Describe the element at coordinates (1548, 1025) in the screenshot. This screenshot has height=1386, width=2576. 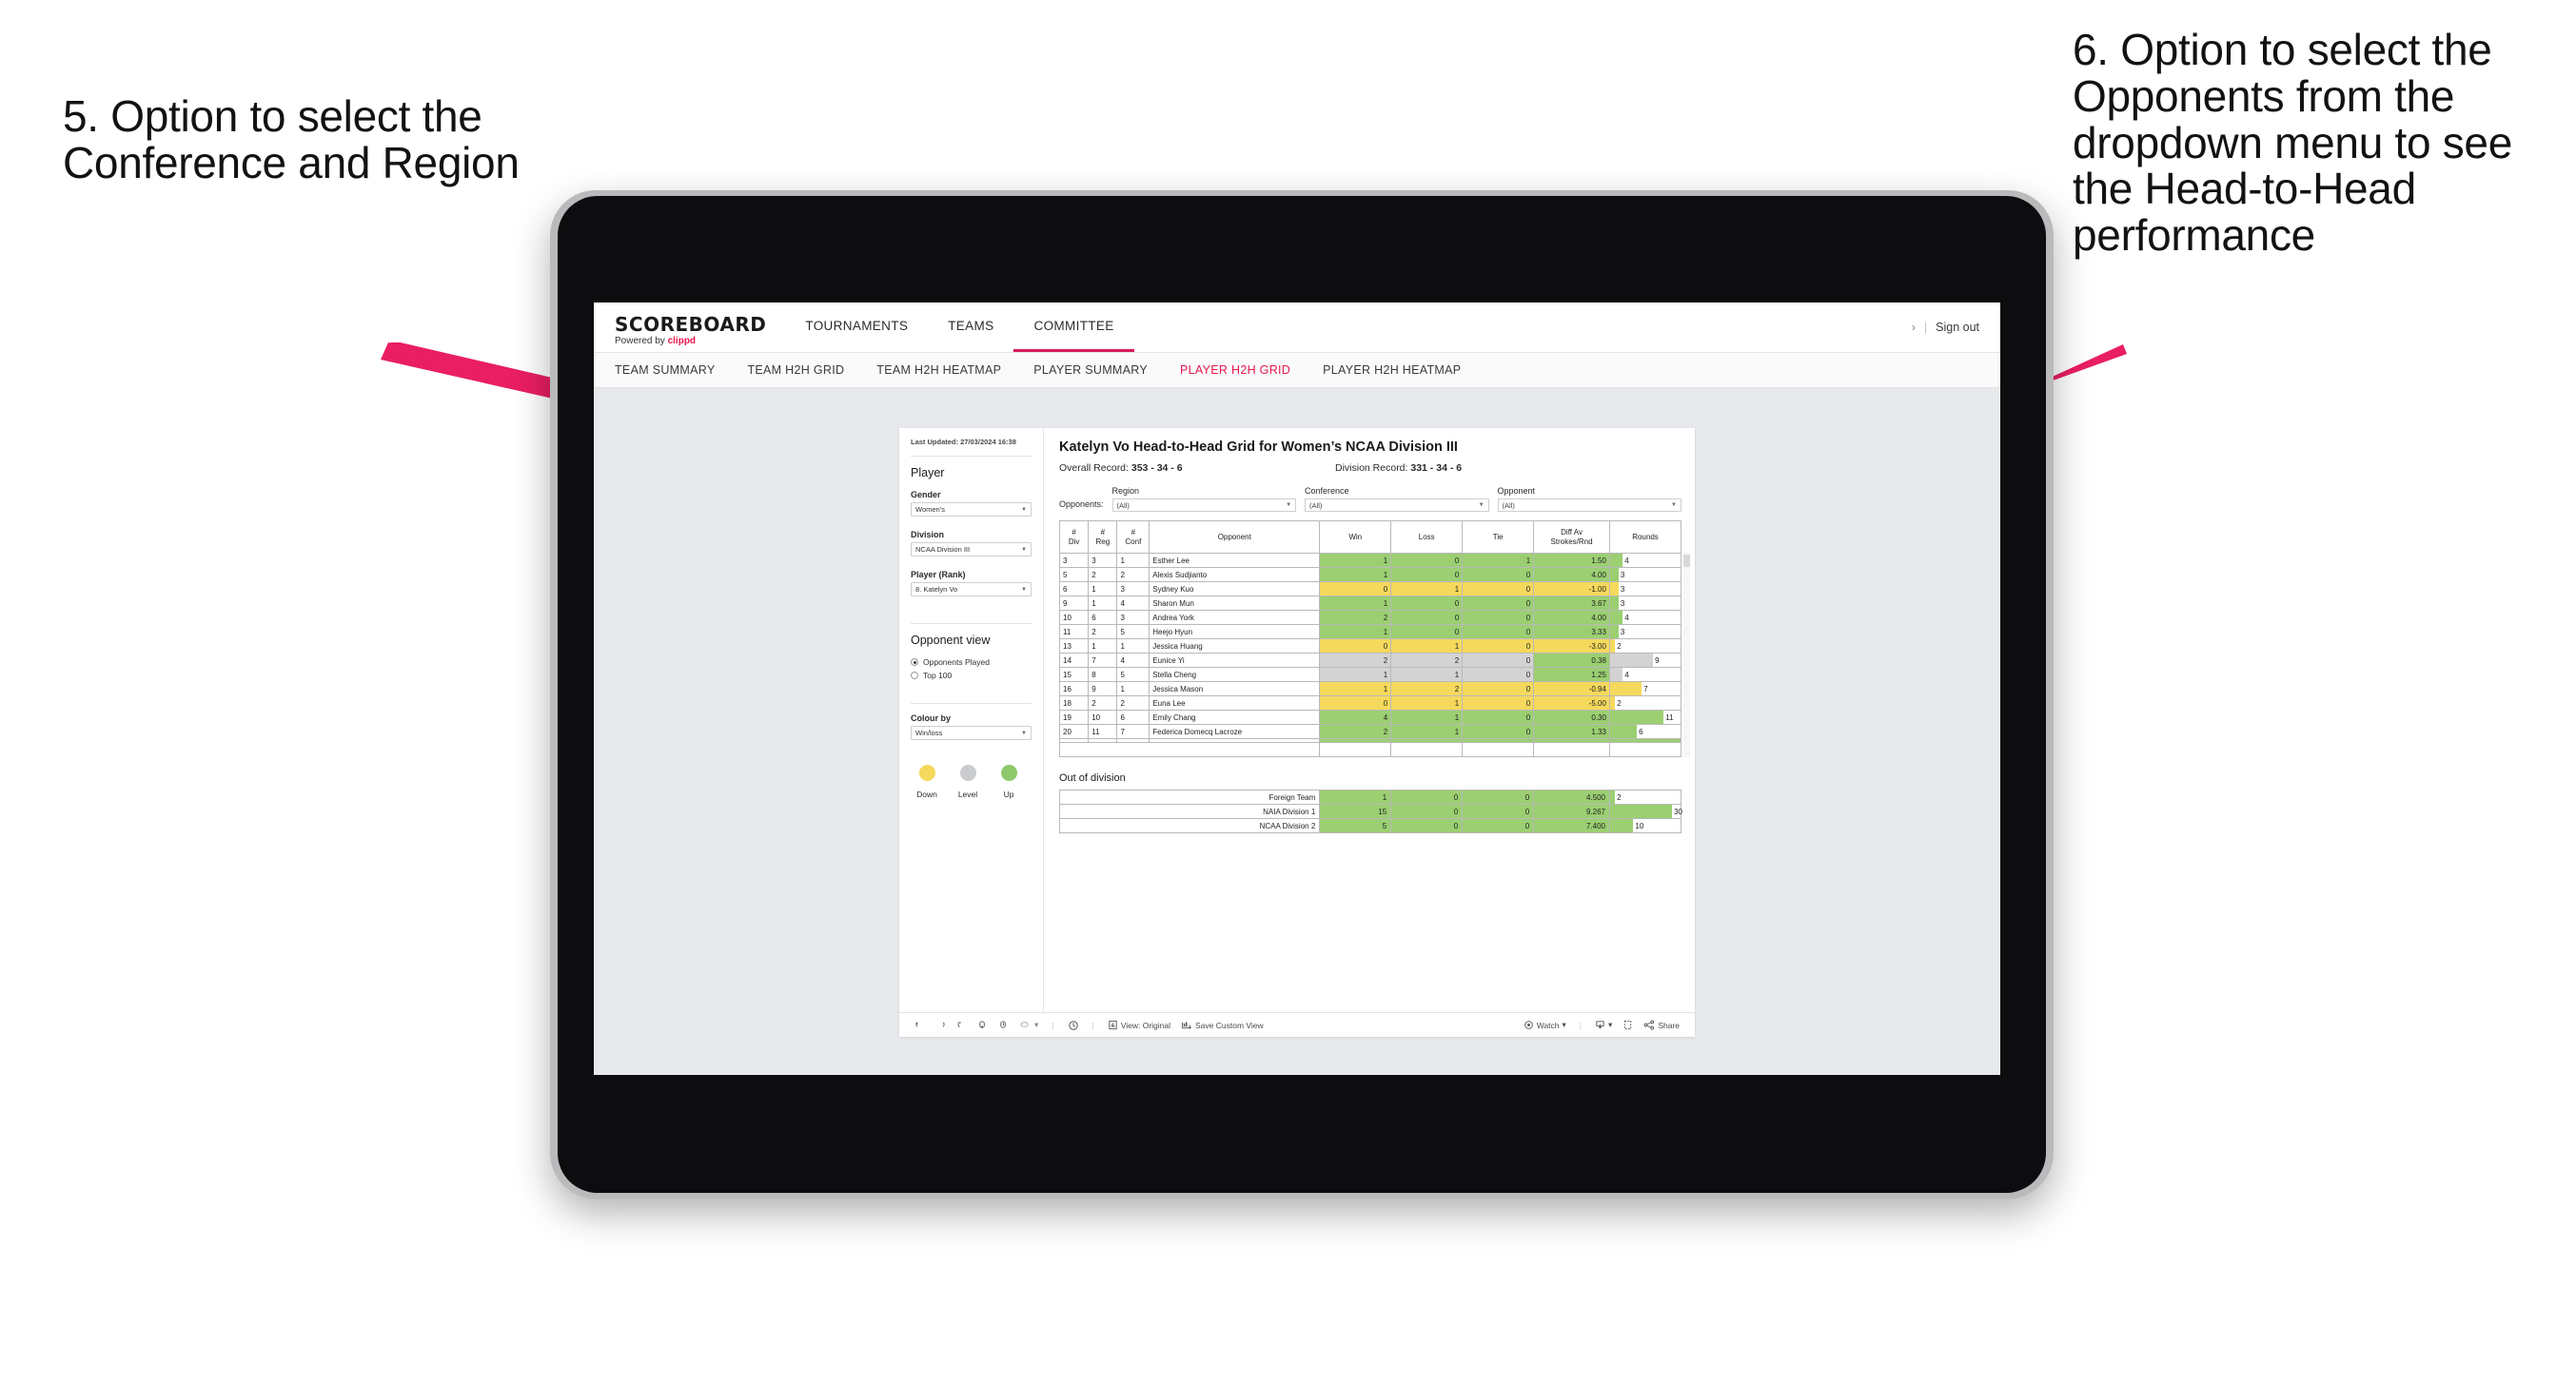
I see `watch-label: Watch` at that location.